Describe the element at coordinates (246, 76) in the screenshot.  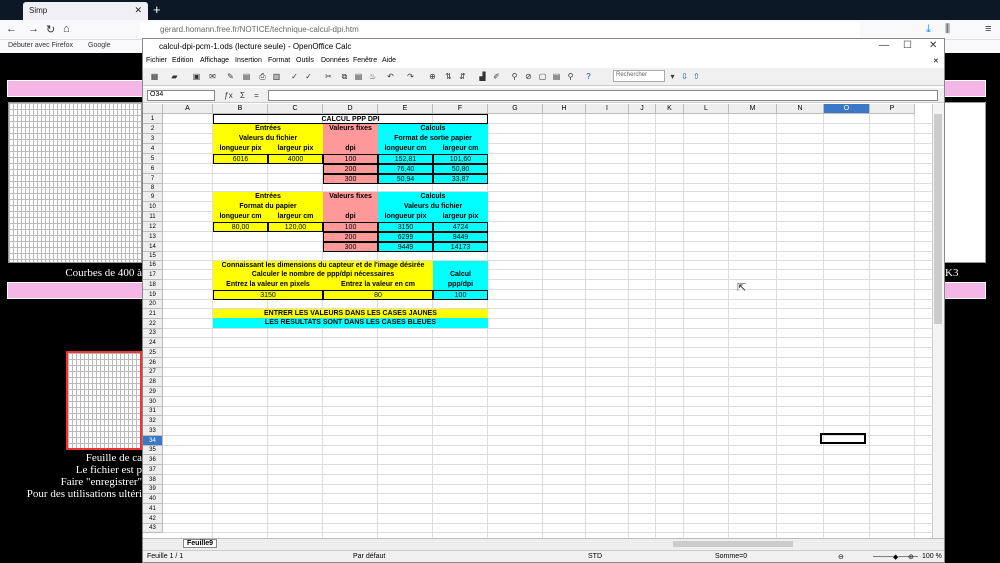
I see `pdf-icon: ▤` at that location.